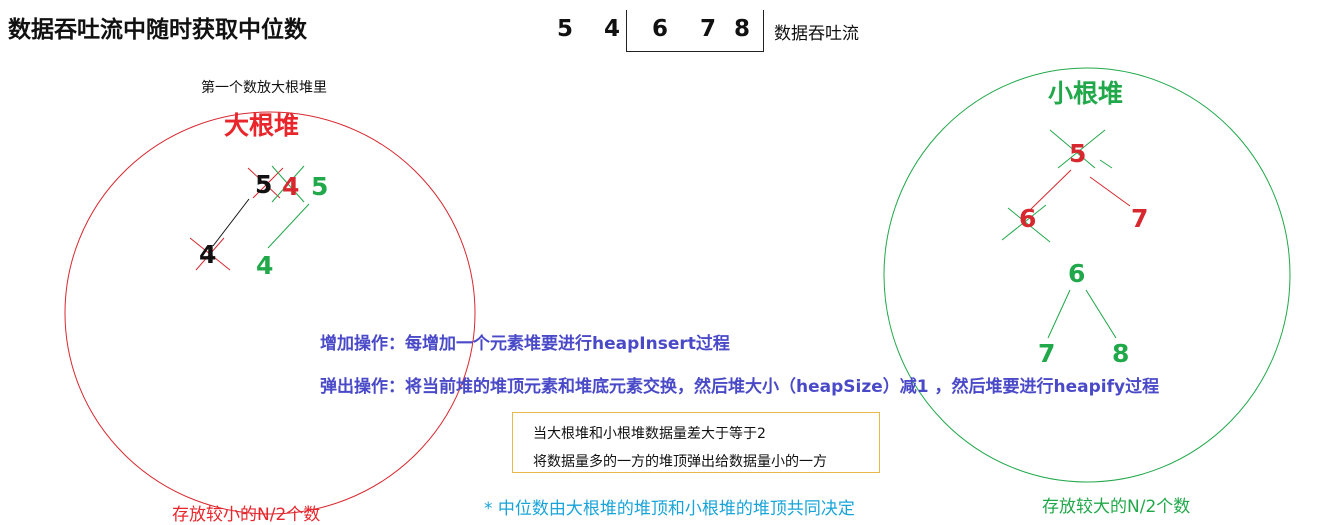 This screenshot has width=1340, height=525. Describe the element at coordinates (1086, 93) in the screenshot. I see `min-heap-title: 小根堆` at that location.